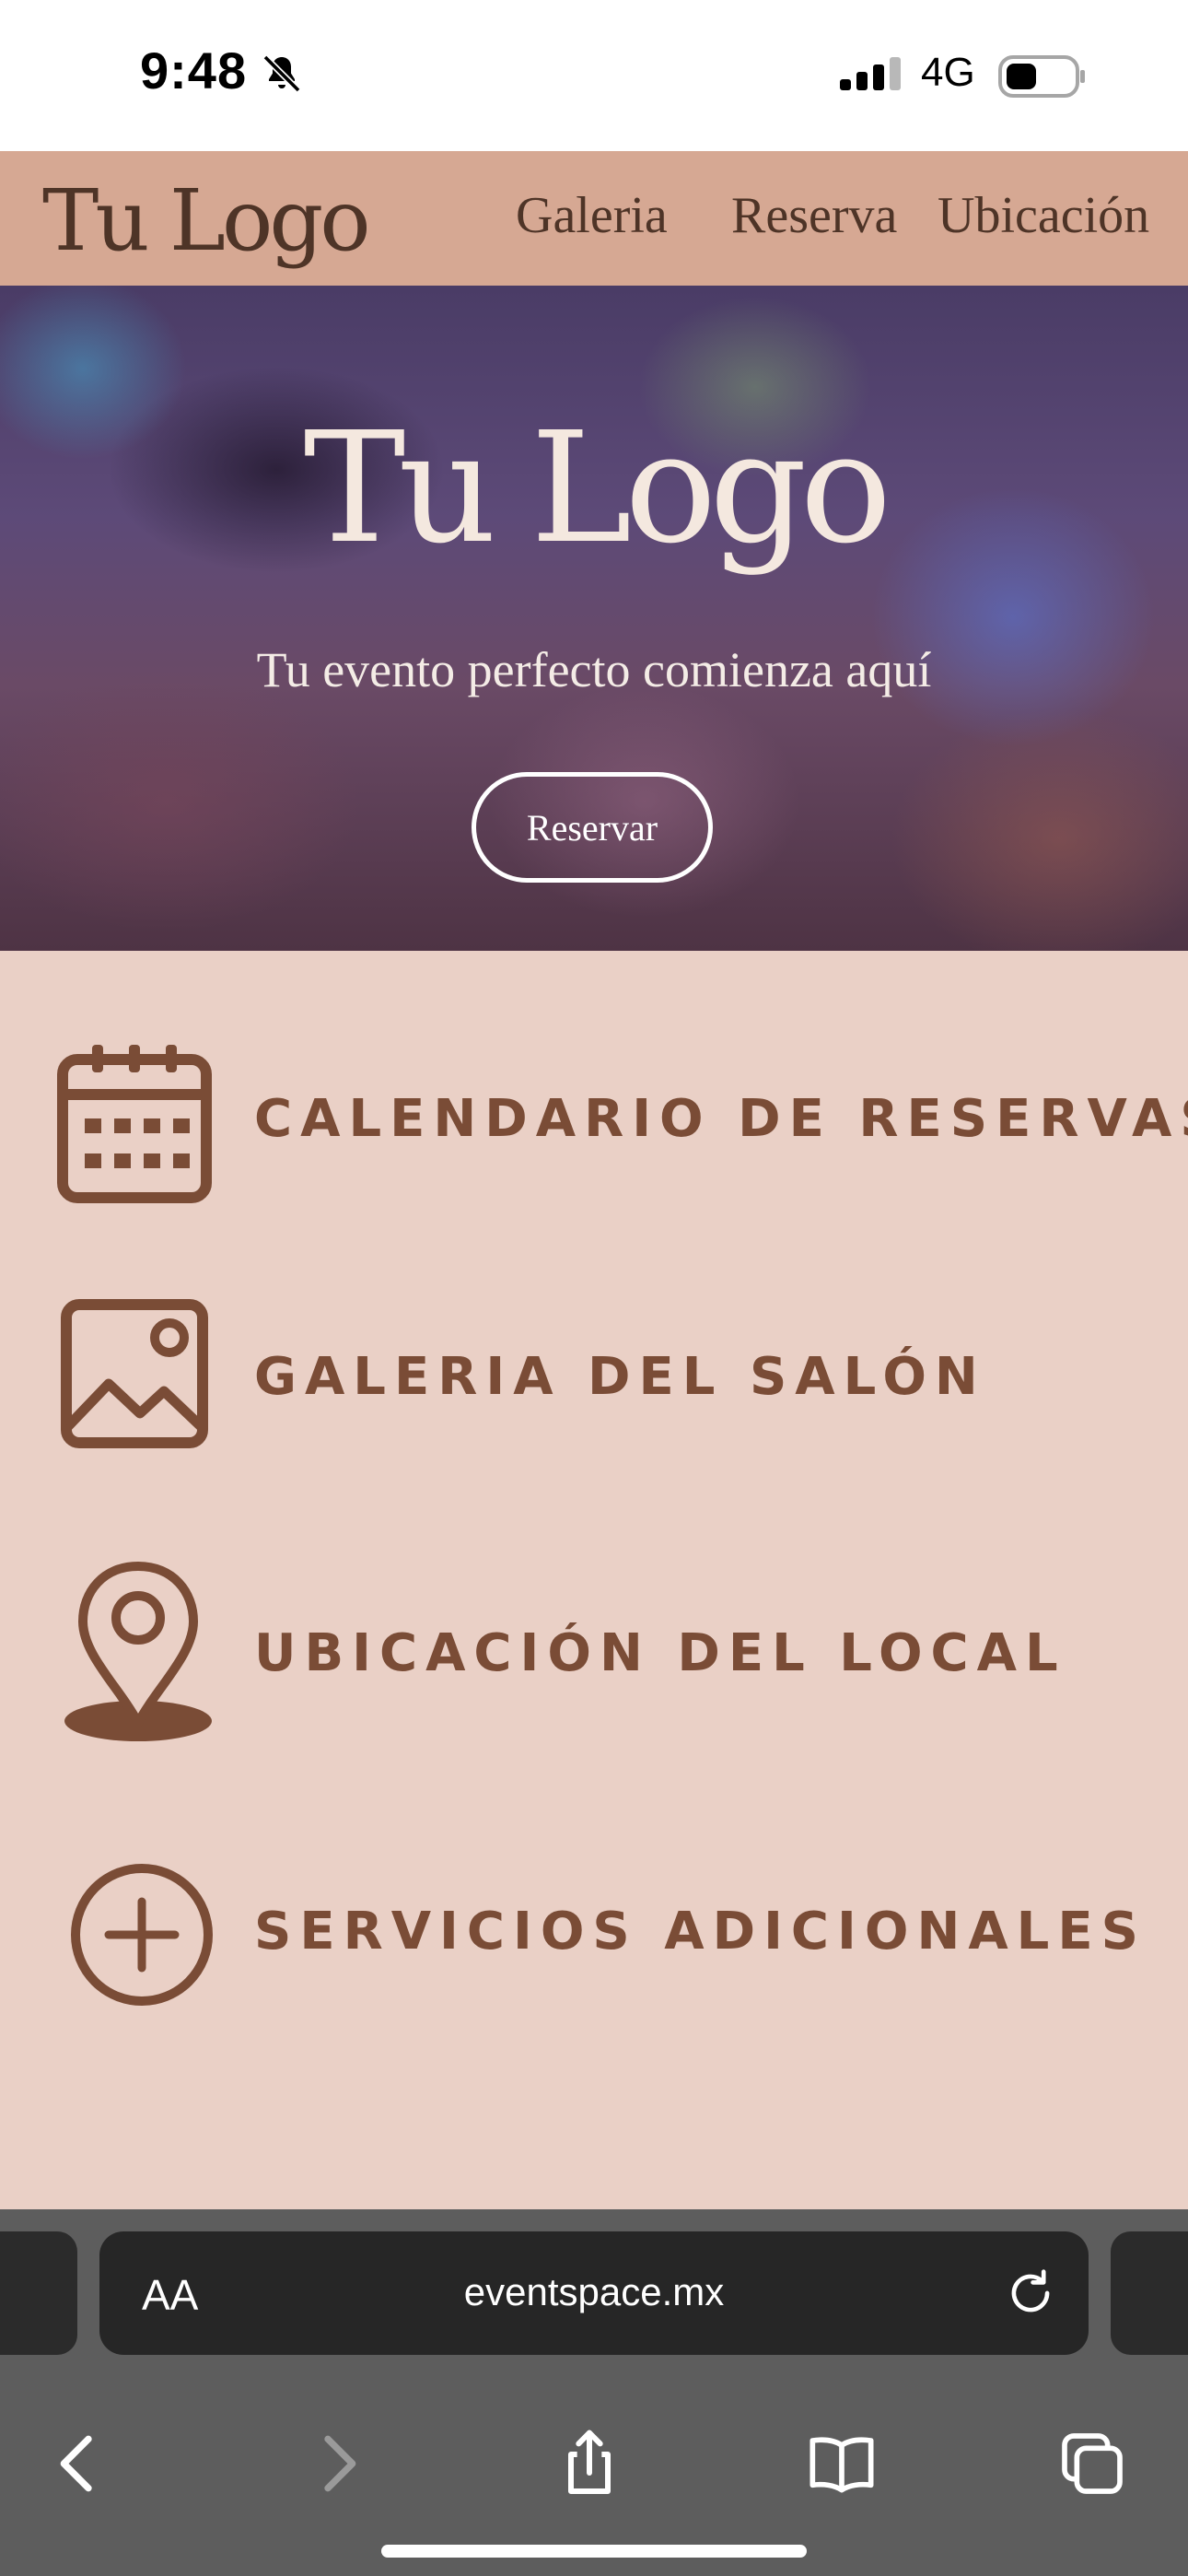  Describe the element at coordinates (594, 2551) in the screenshot. I see `home-indicator` at that location.